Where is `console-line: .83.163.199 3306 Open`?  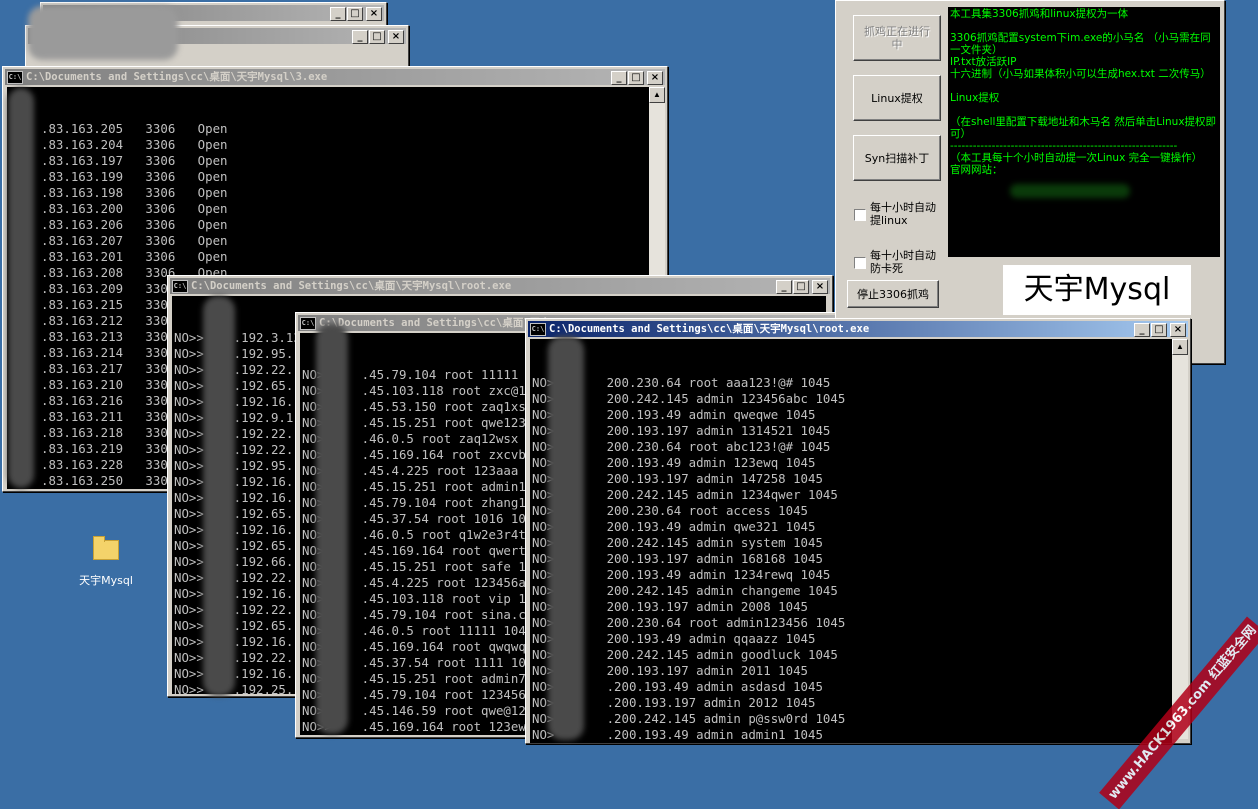 console-line: .83.163.199 3306 Open is located at coordinates (134, 176).